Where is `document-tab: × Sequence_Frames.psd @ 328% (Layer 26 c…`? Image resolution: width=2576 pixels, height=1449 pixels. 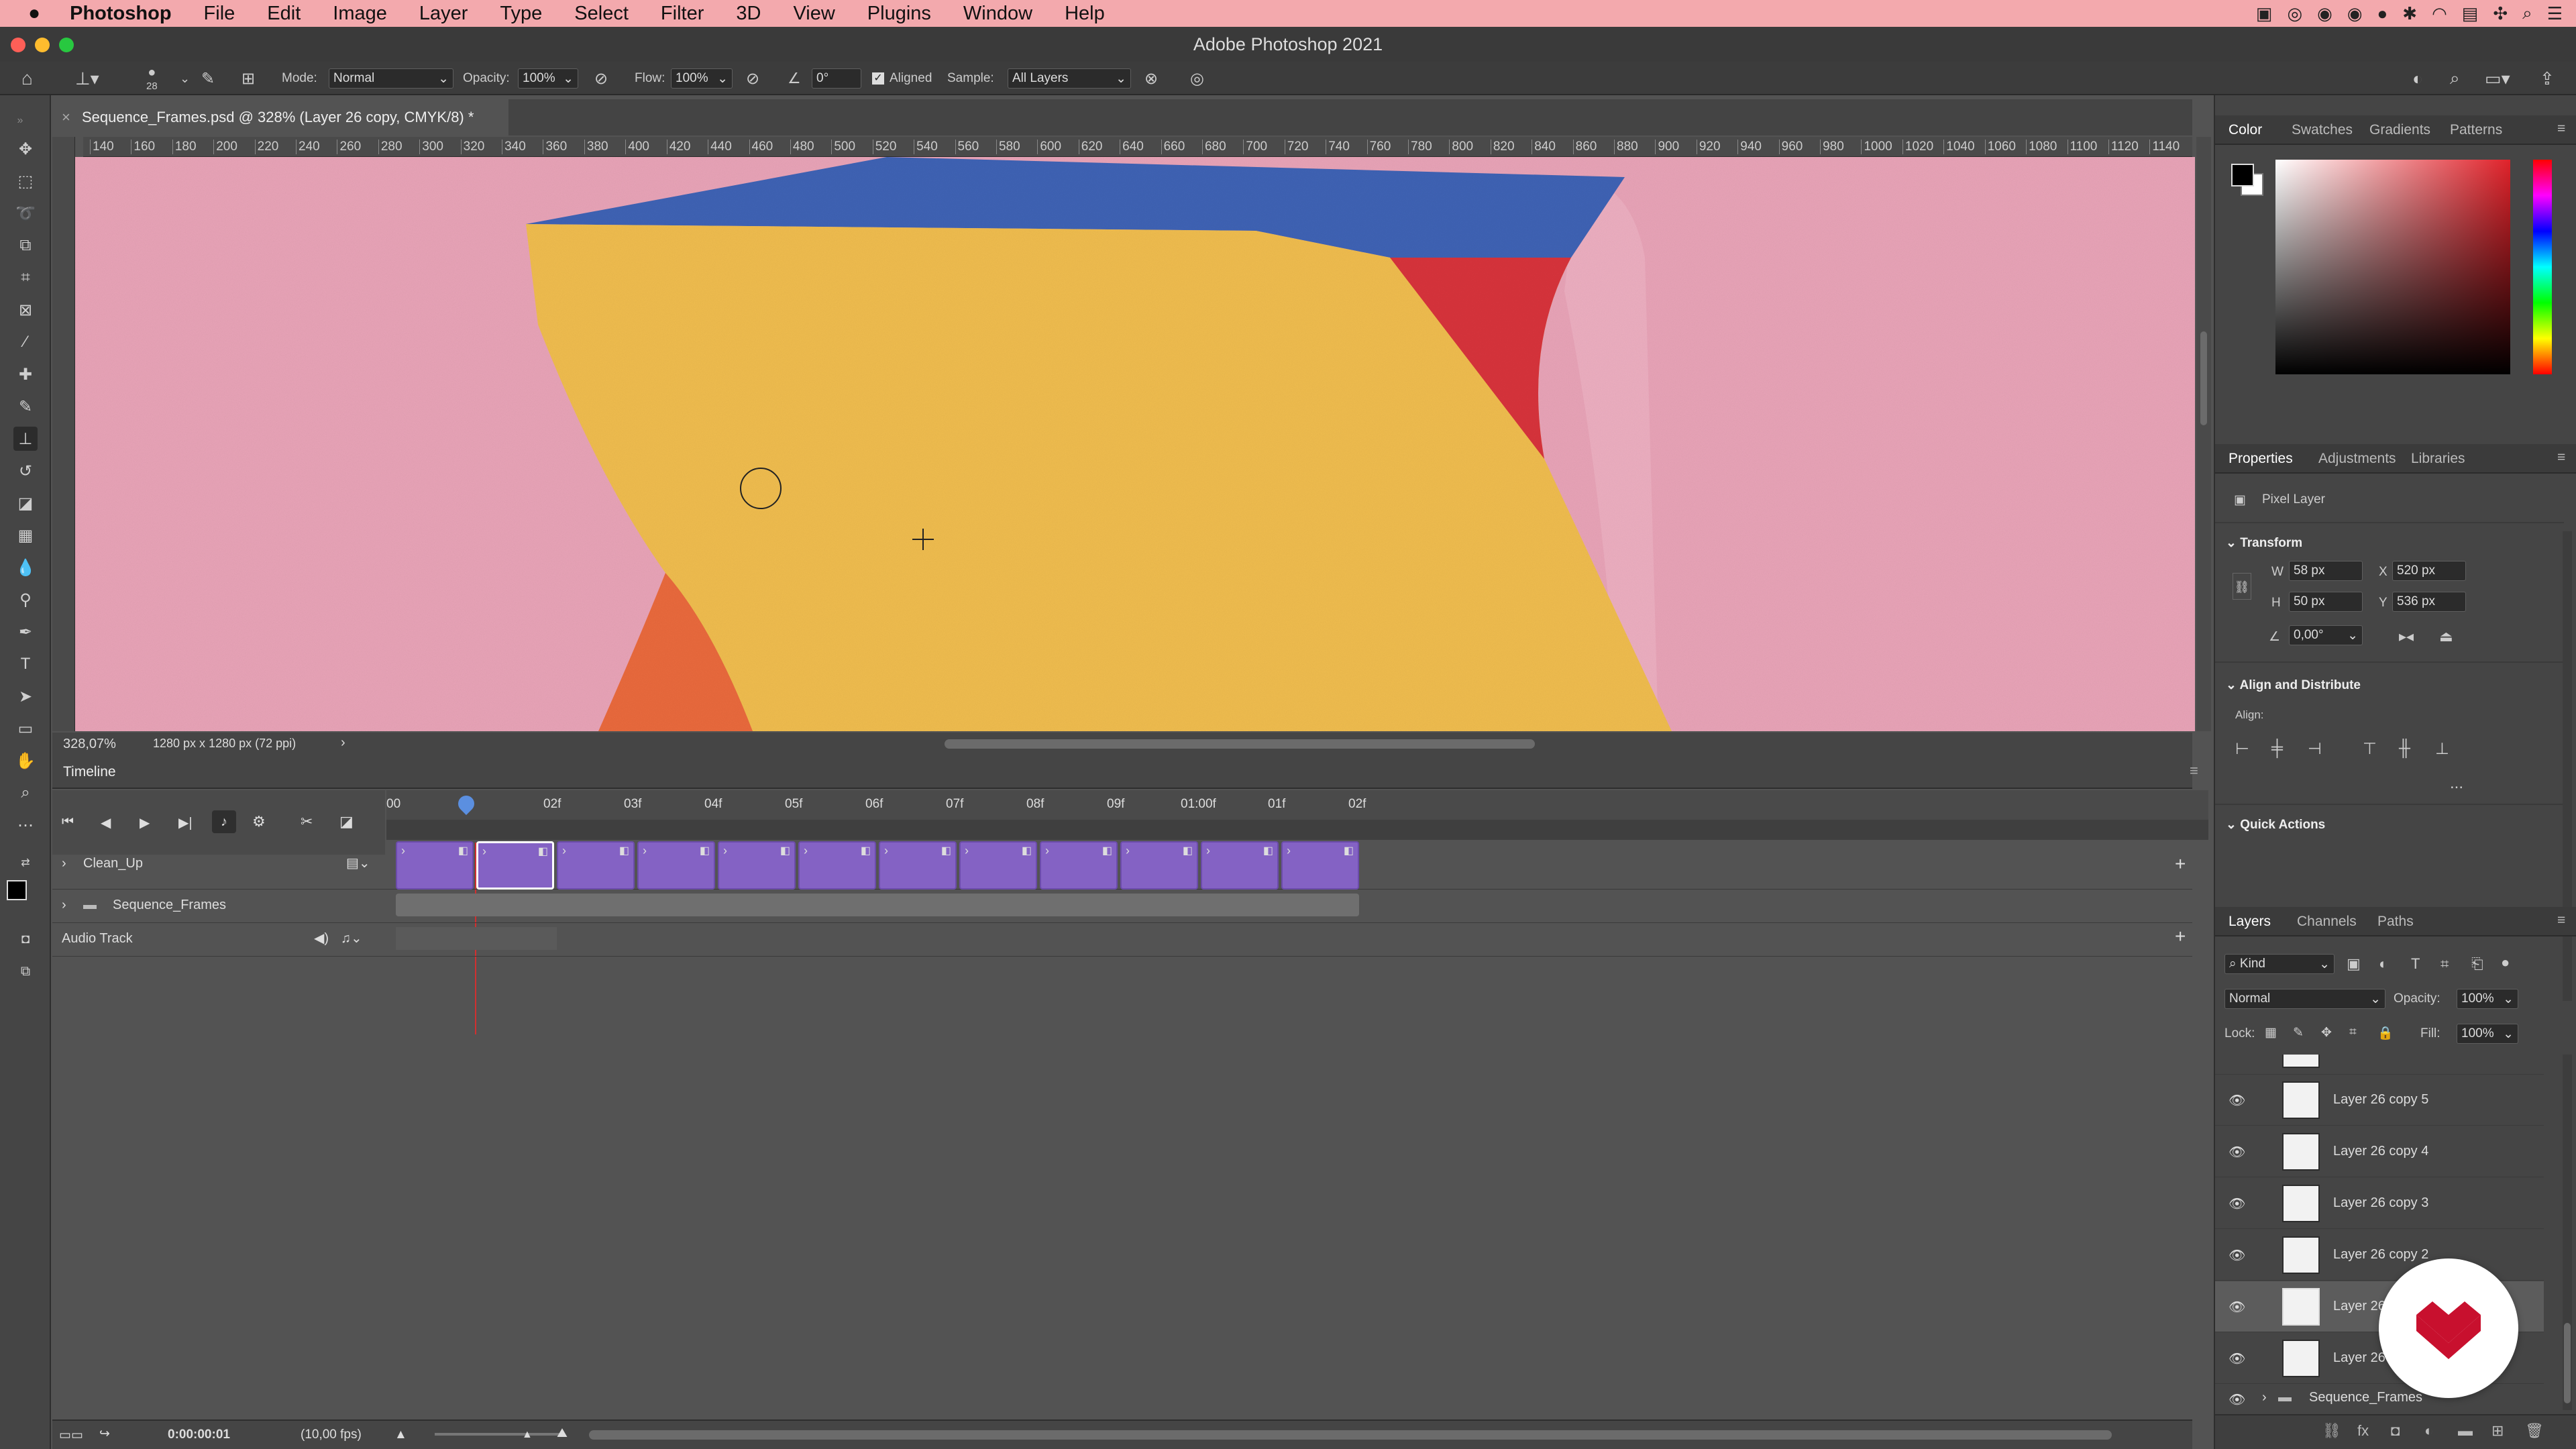
document-tab: × Sequence_Frames.psd @ 328% (Layer 26 c… is located at coordinates (280, 117).